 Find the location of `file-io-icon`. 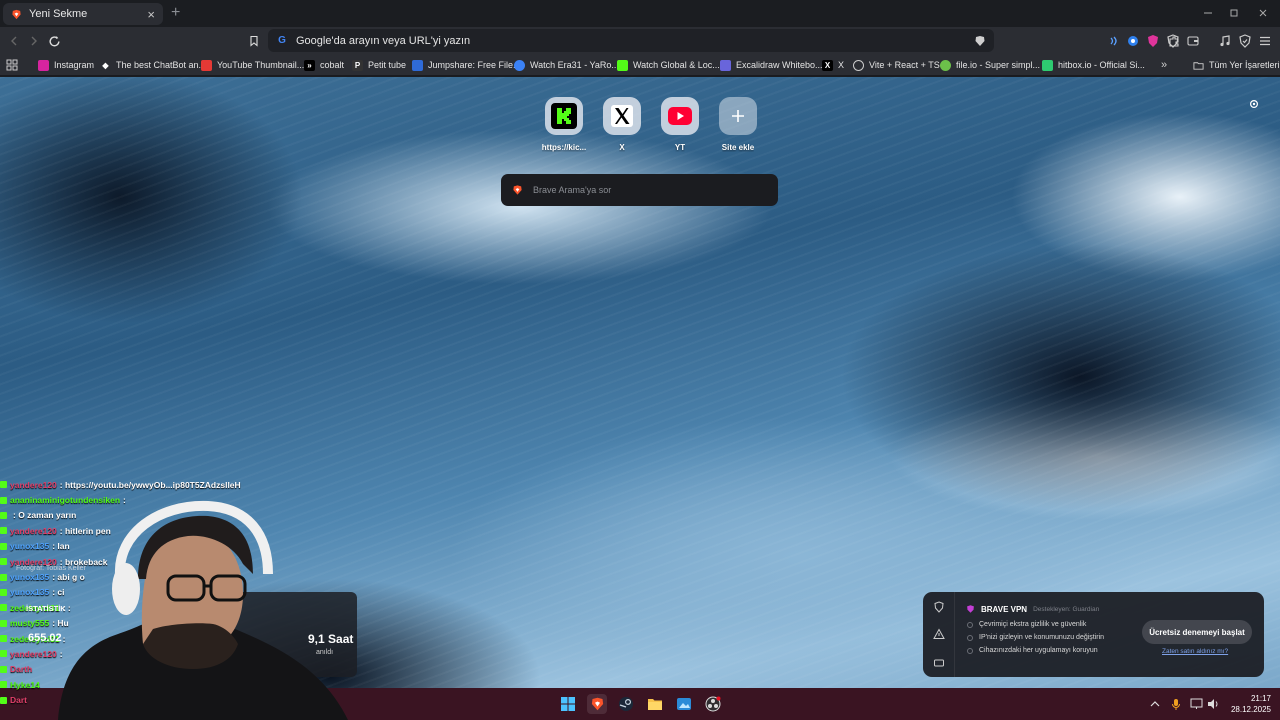

file-io-icon is located at coordinates (945, 65).